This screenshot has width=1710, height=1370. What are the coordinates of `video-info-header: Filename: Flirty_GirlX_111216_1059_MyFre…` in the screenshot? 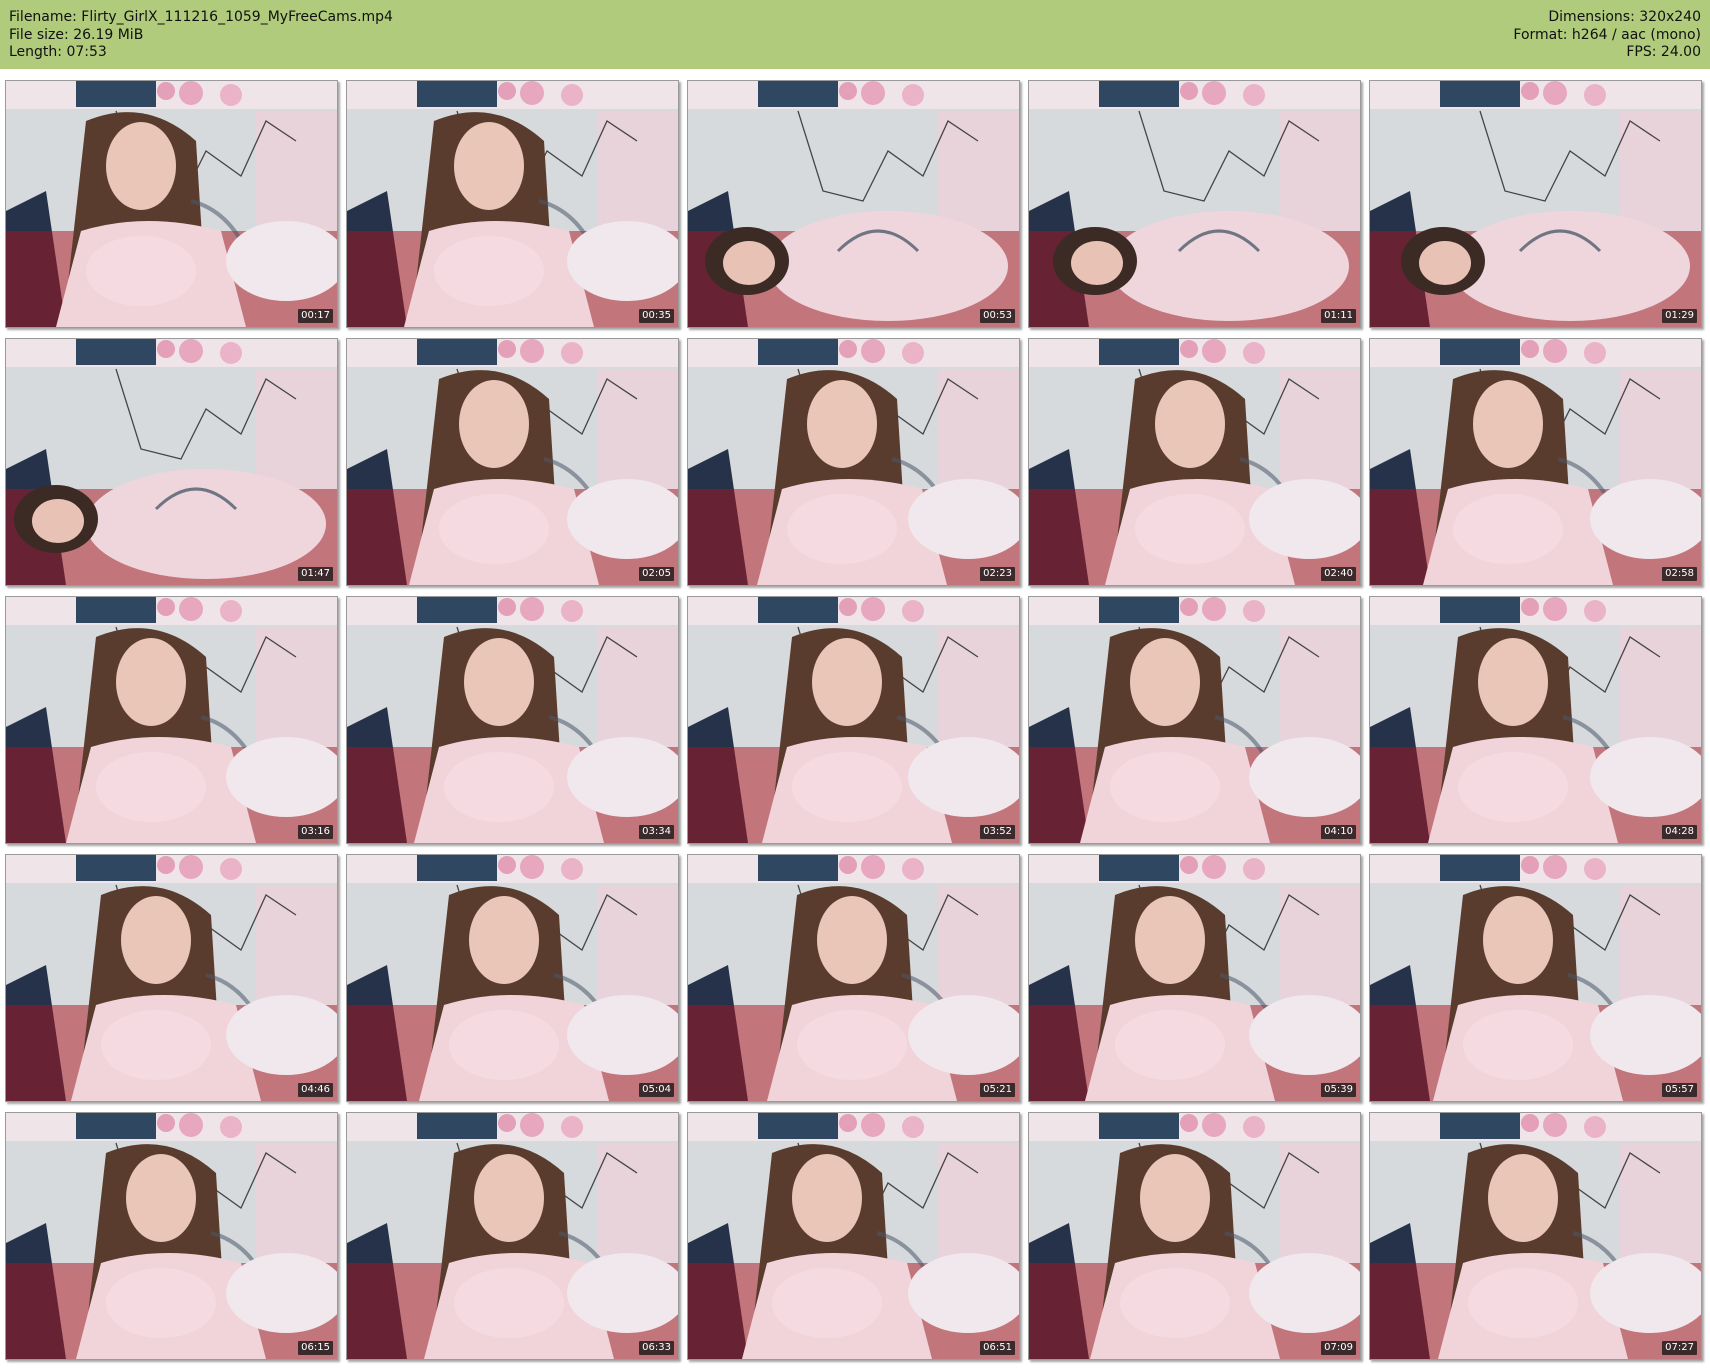 It's located at (855, 34).